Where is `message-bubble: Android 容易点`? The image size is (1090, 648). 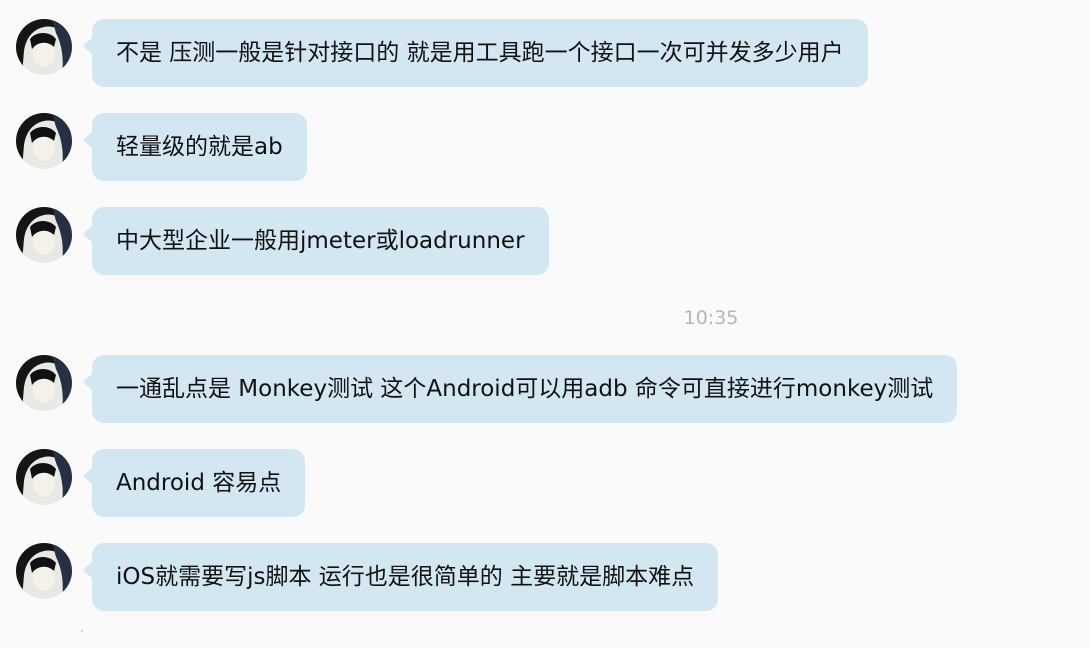
message-bubble: Android 容易点 is located at coordinates (194, 483).